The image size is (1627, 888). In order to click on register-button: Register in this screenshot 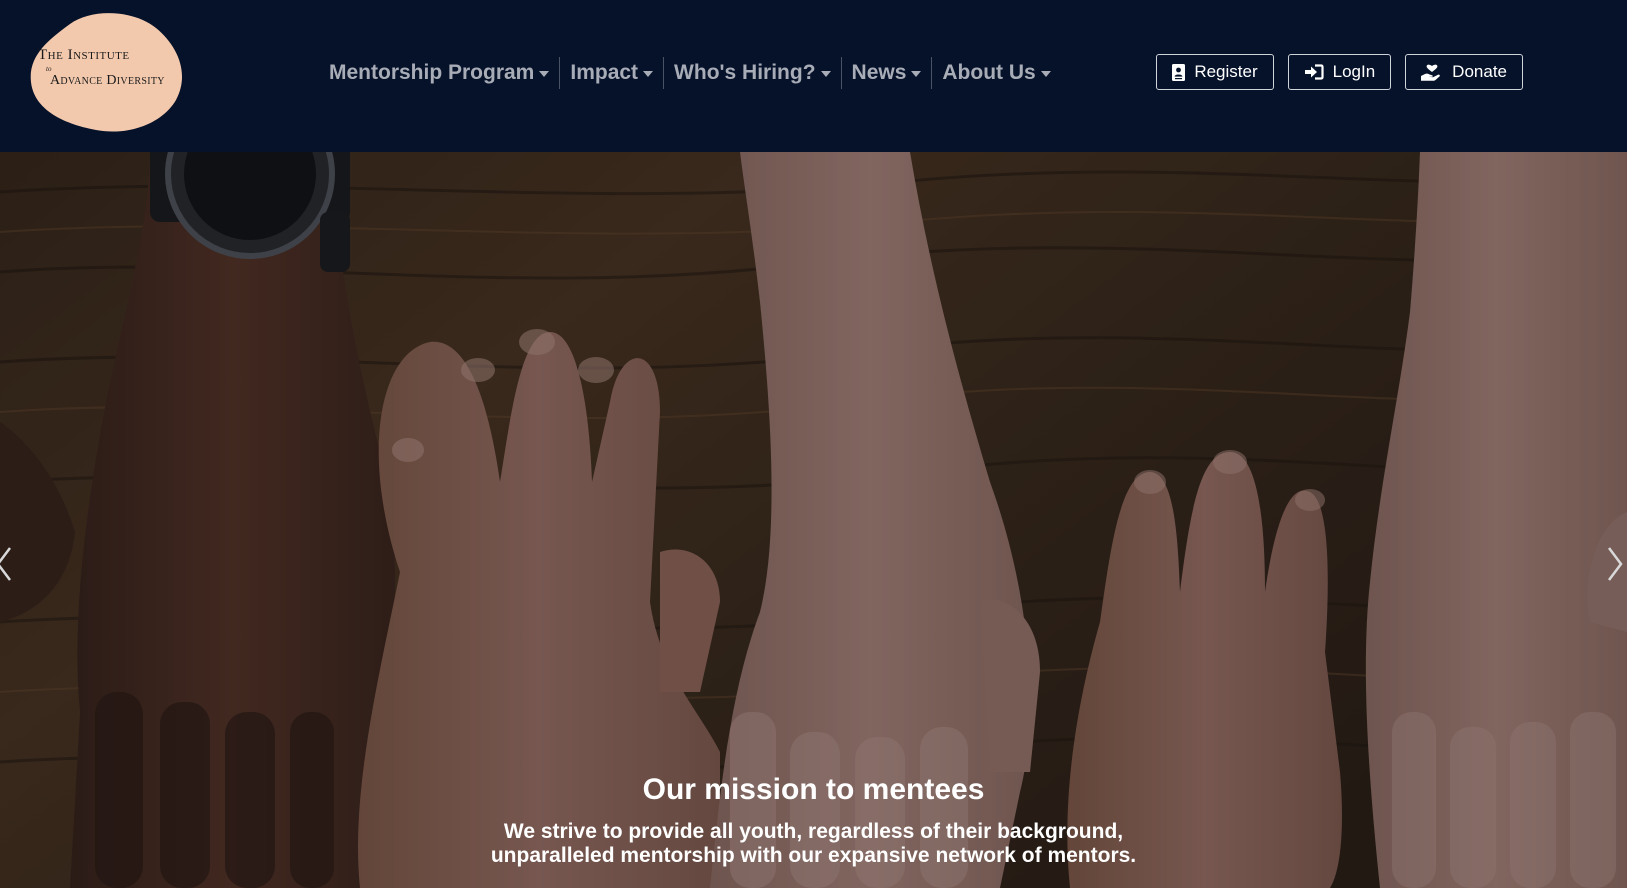, I will do `click(1215, 72)`.